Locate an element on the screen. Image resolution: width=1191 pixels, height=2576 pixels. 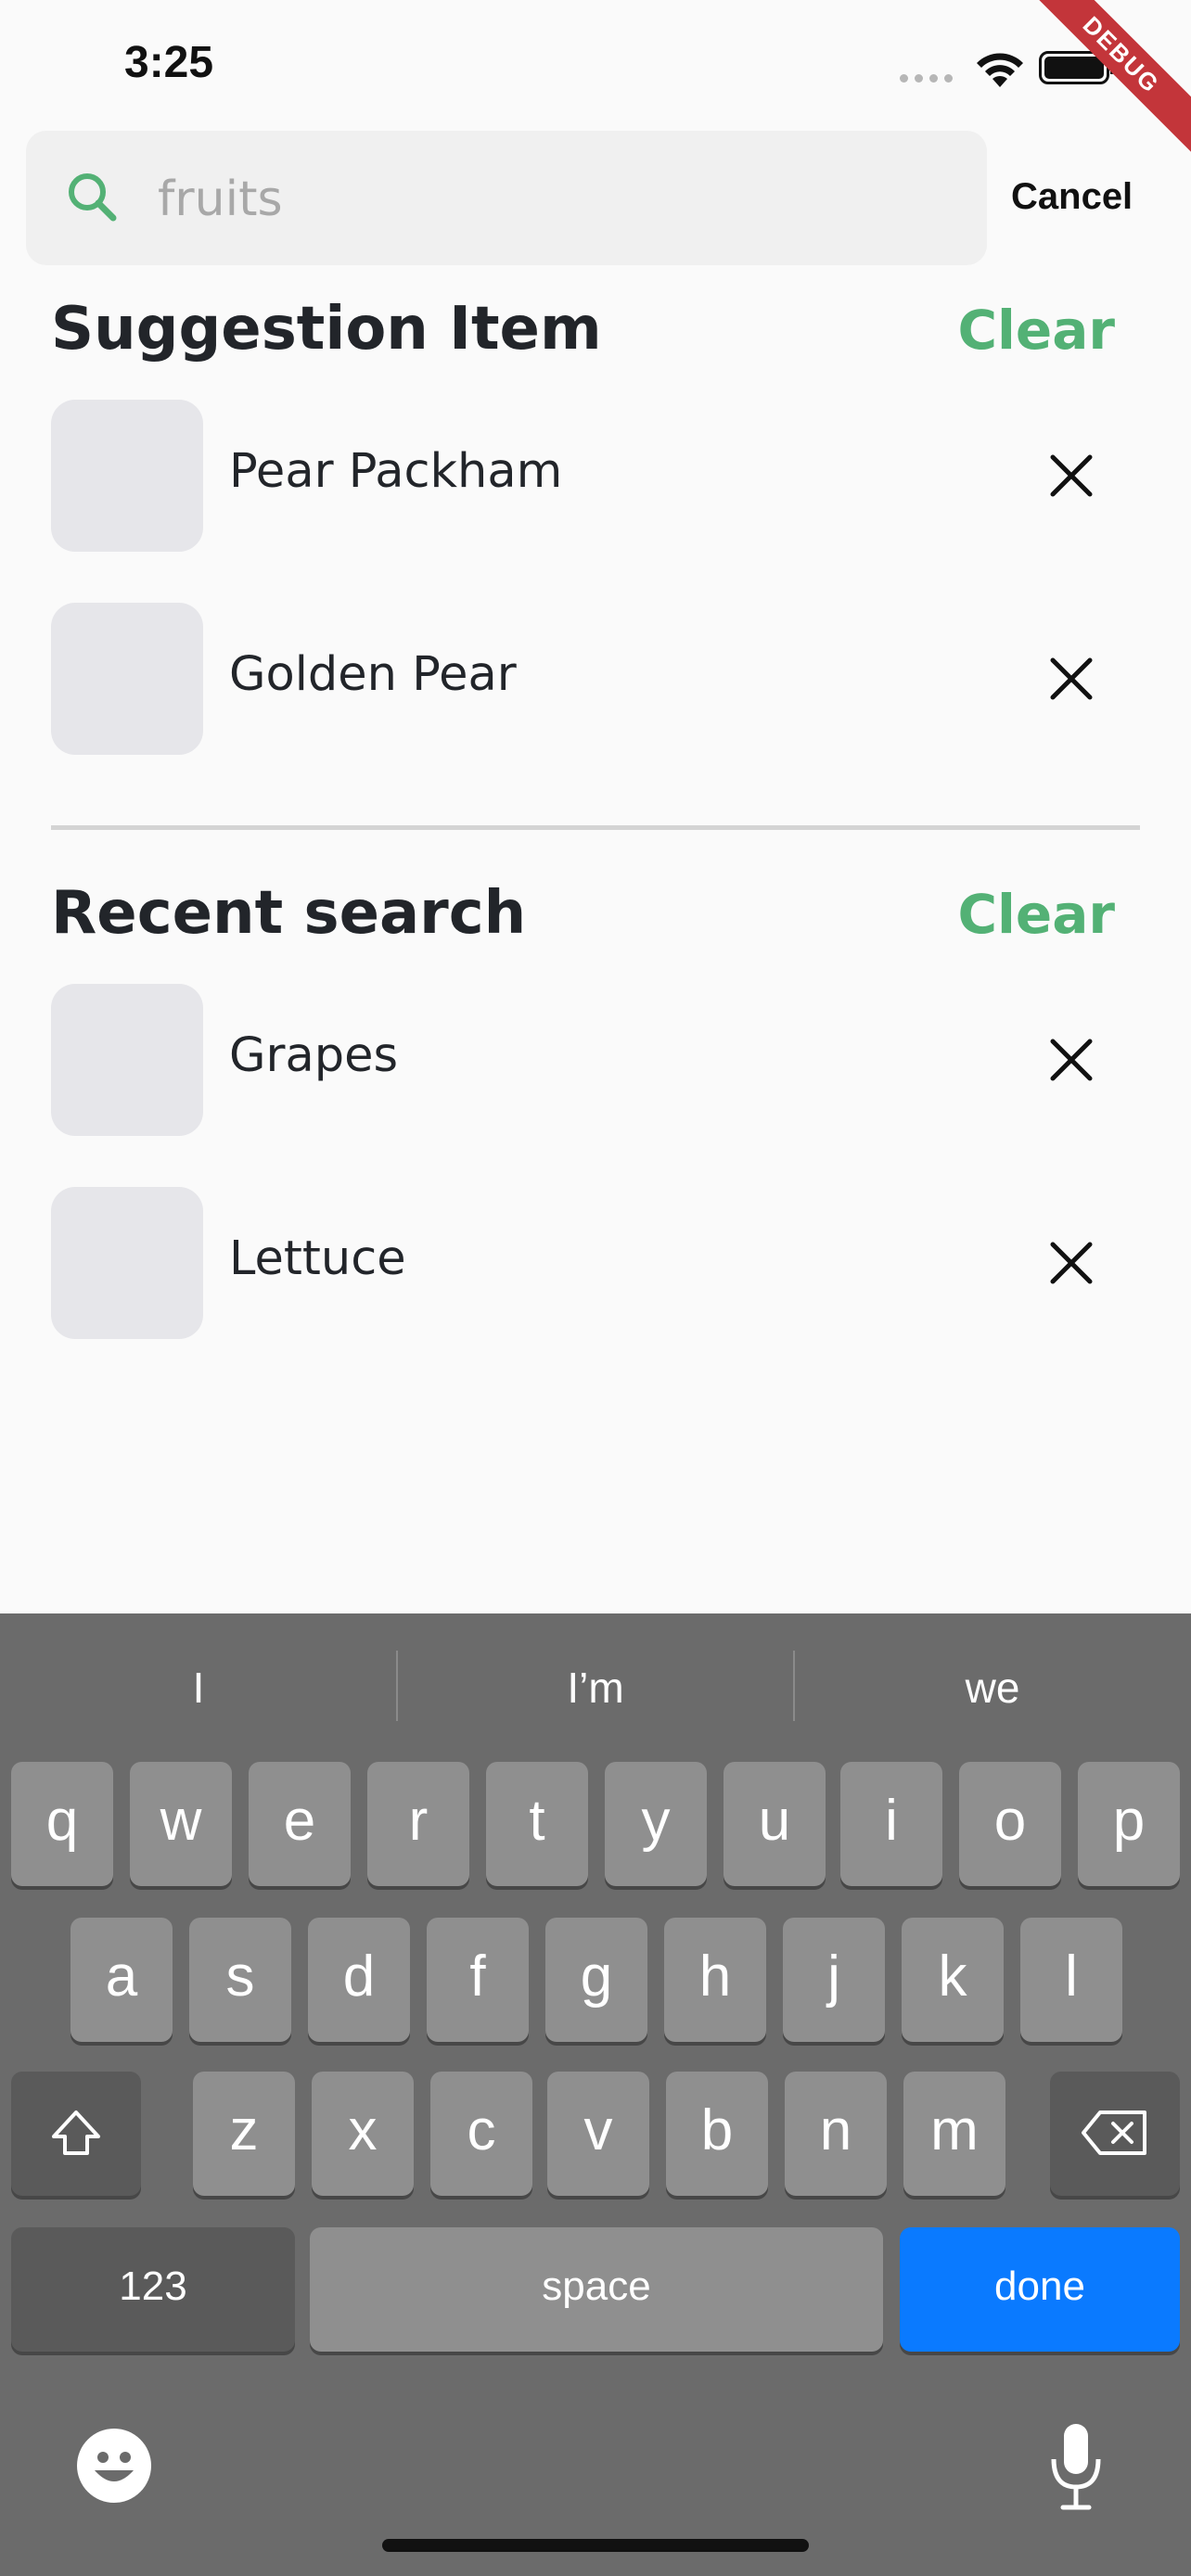
suggestion-item: Pear Packham is located at coordinates (598, 476).